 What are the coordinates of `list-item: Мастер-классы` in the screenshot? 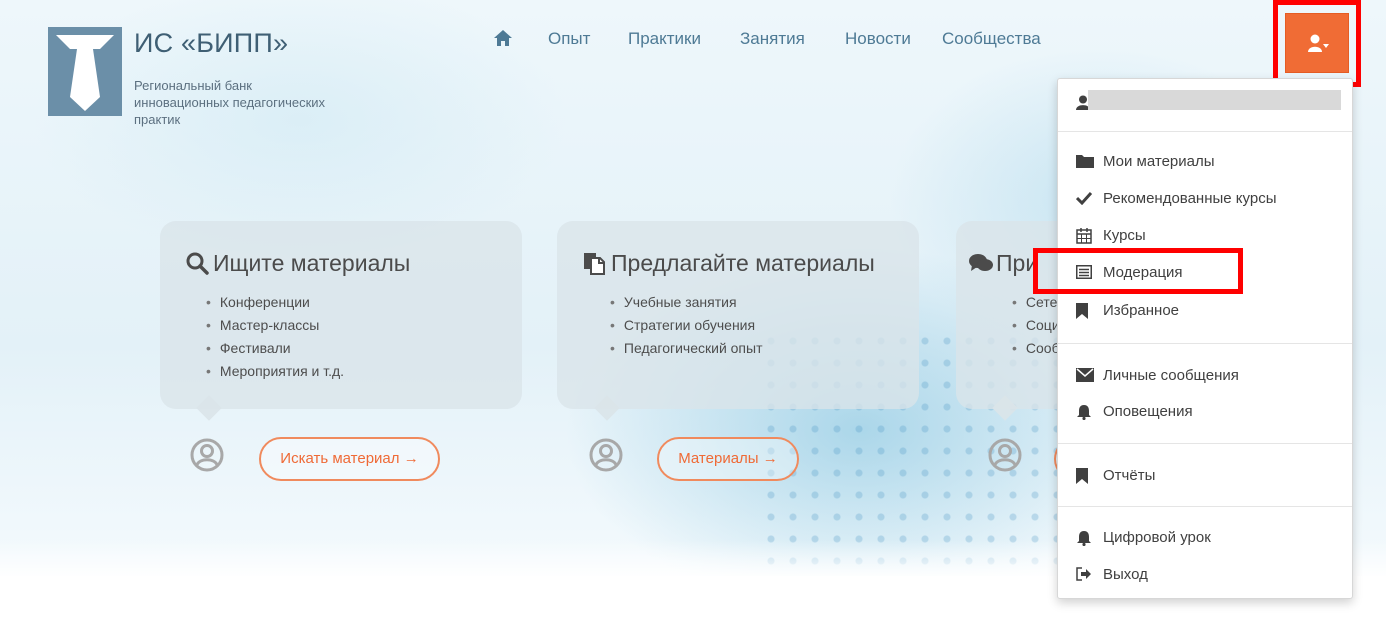 It's located at (275, 325).